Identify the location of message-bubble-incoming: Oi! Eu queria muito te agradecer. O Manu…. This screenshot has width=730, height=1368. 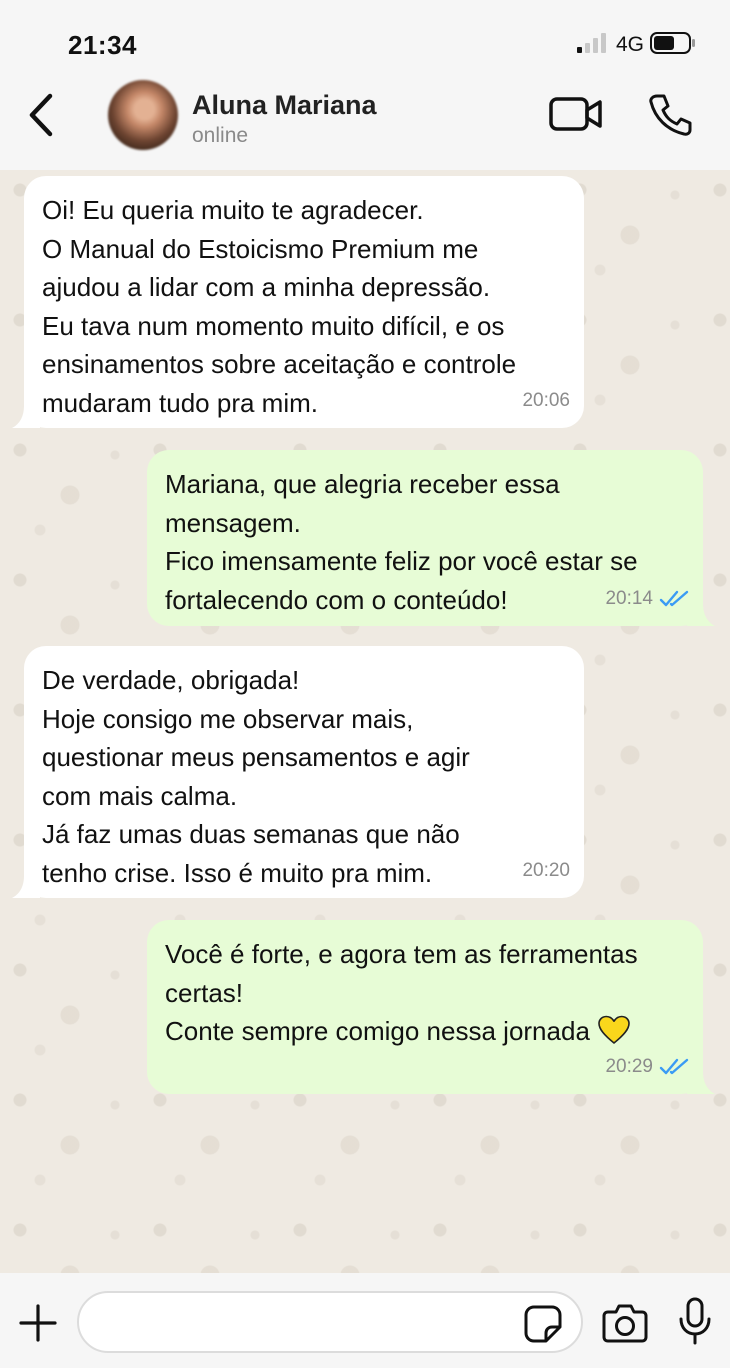
(298, 302).